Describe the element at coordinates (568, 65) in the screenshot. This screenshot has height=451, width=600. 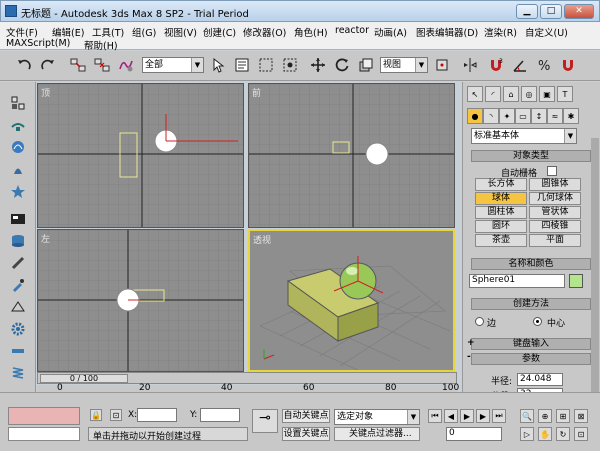
I see `spinner-snap-icon` at that location.